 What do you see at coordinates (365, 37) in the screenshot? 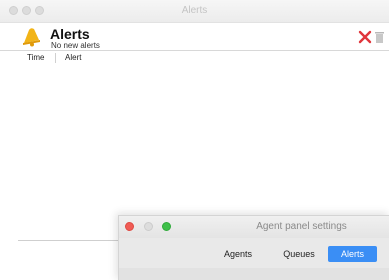
I see `close-icon` at bounding box center [365, 37].